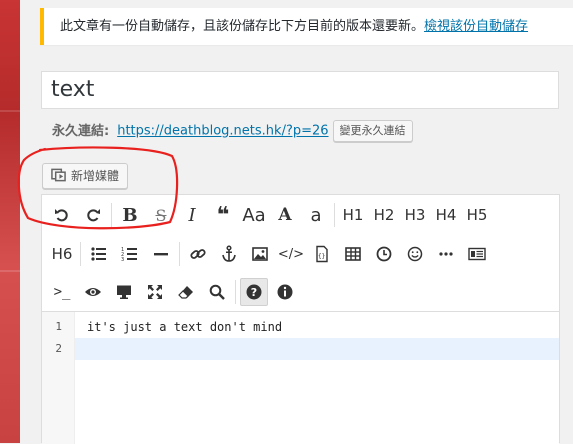 Image resolution: width=573 pixels, height=444 pixels. I want to click on heading-3-button: H3, so click(415, 215).